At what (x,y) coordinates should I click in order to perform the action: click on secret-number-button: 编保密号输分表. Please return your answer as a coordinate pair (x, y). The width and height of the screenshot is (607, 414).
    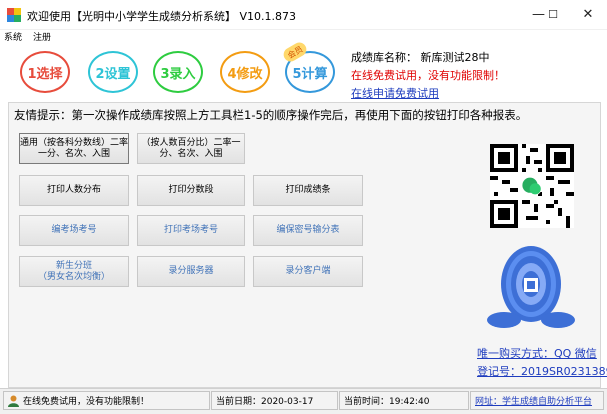
    Looking at the image, I should click on (308, 230).